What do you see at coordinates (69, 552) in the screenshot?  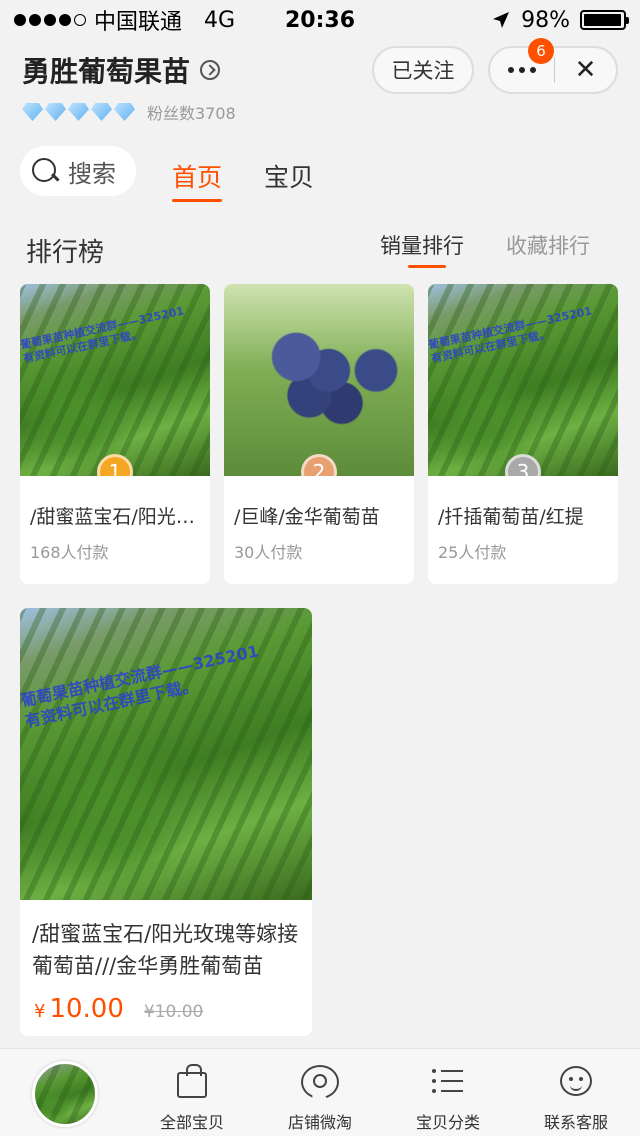 I see `sold-count: 168人付款` at bounding box center [69, 552].